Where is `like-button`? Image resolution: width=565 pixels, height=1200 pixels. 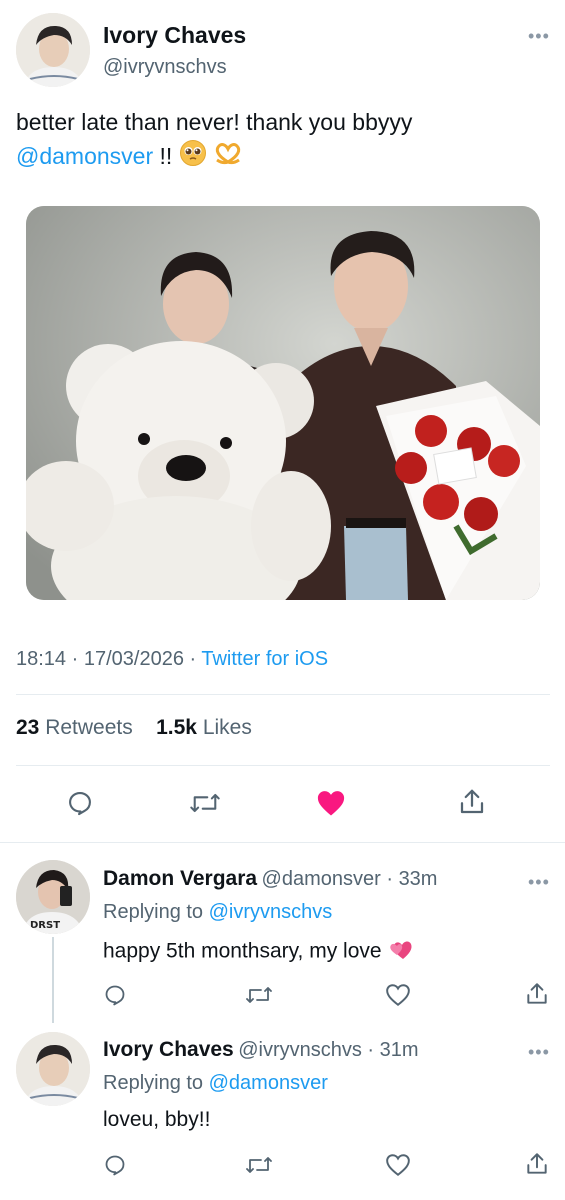 like-button is located at coordinates (331, 803).